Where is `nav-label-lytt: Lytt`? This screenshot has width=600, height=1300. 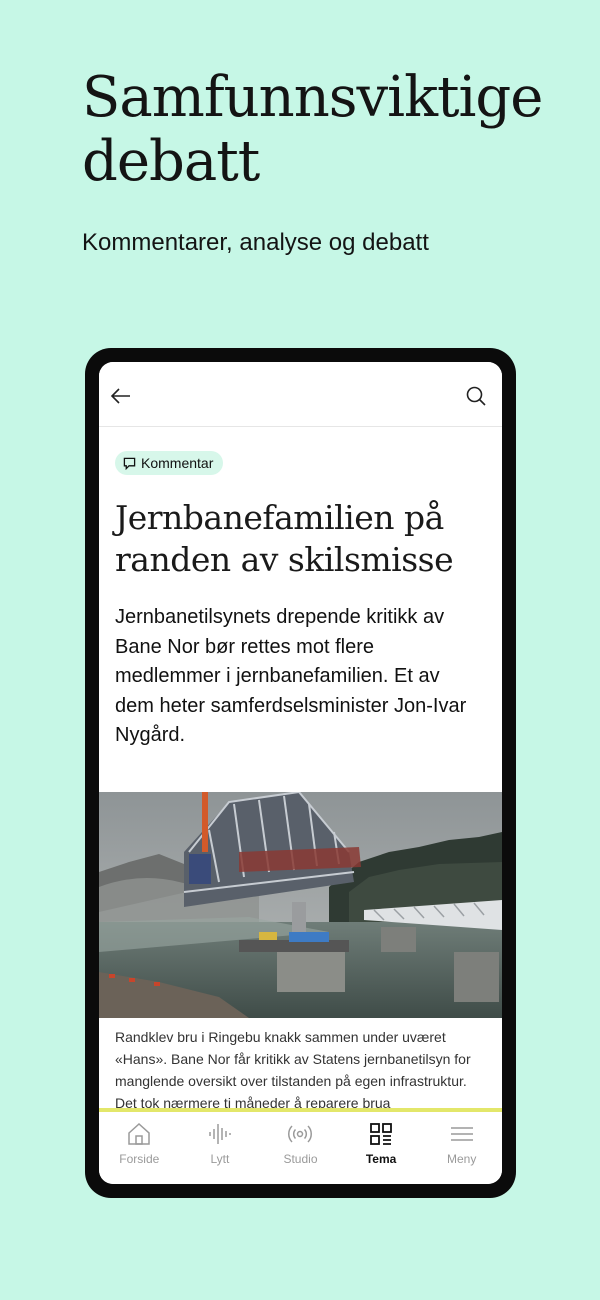
nav-label-lytt: Lytt is located at coordinates (220, 1159).